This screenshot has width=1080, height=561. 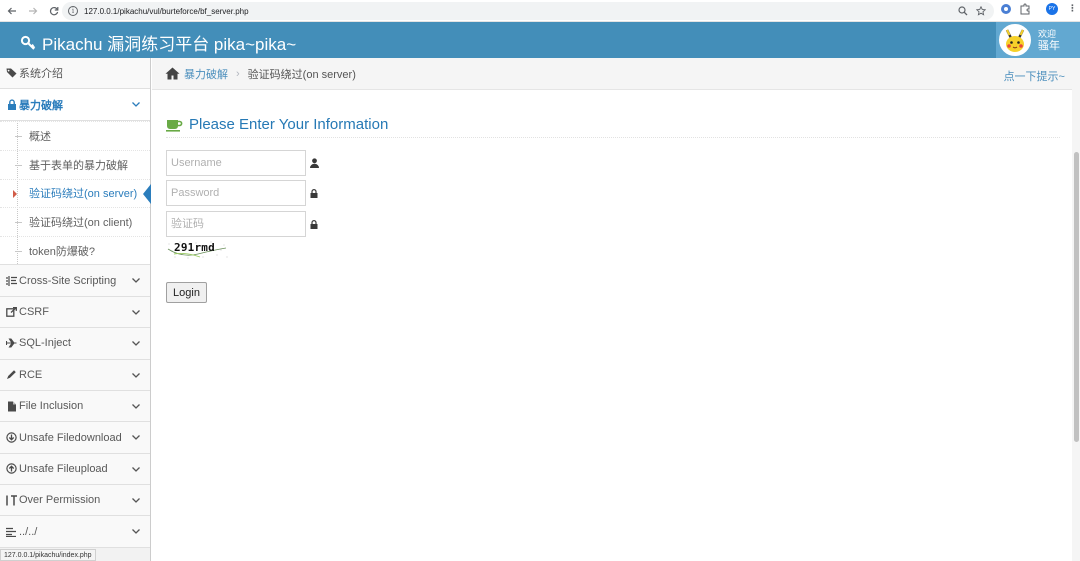 I want to click on sidebar-item-unsafe-fileupload: Unsafe Fileupload, so click(x=75, y=469).